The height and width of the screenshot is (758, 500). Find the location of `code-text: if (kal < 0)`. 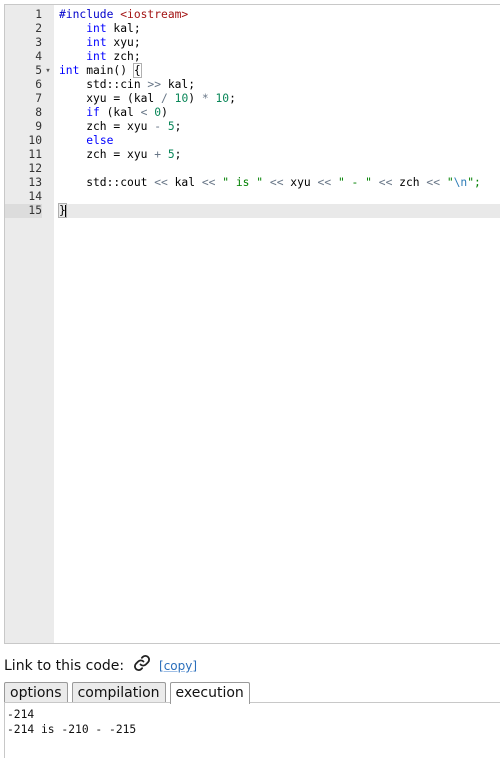

code-text: if (kal < 0) is located at coordinates (279, 113).